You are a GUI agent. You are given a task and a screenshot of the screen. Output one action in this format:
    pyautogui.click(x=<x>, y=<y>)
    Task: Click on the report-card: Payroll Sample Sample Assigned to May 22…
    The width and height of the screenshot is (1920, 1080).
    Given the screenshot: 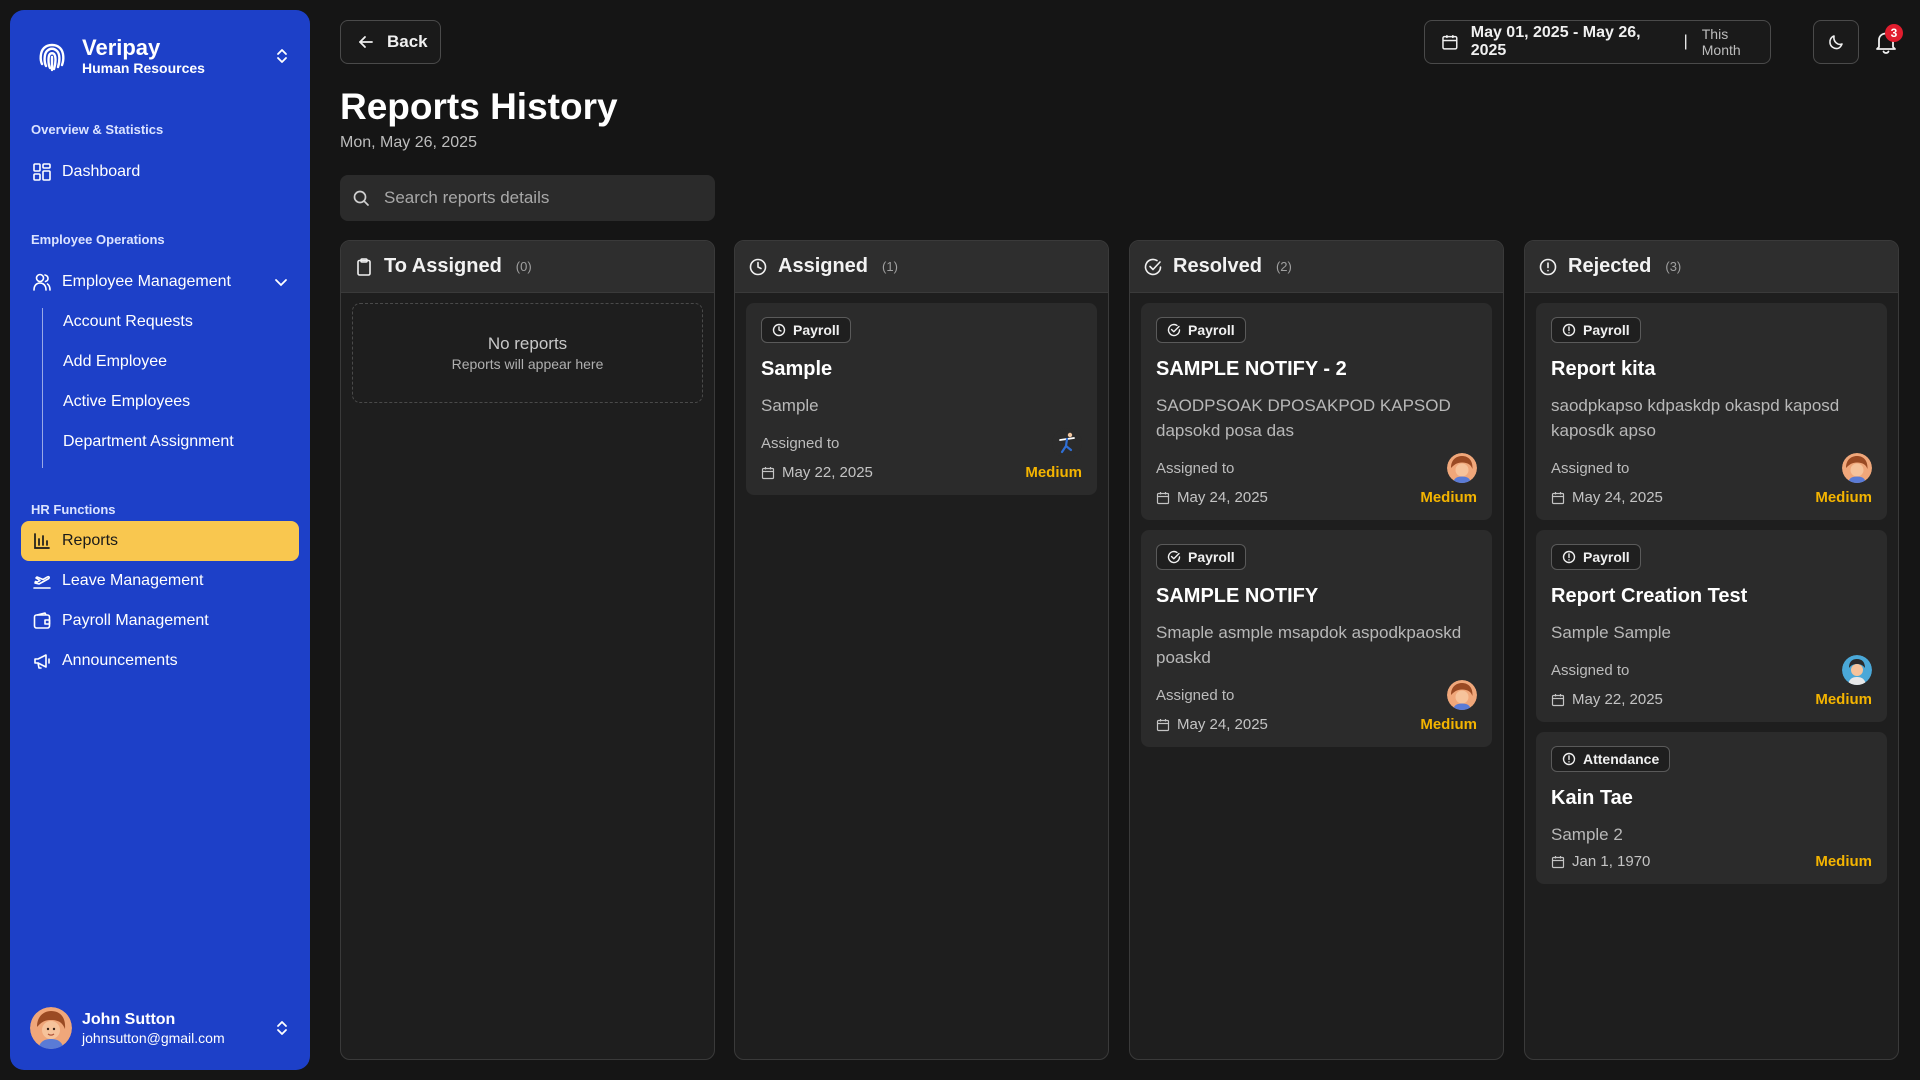 What is the action you would take?
    pyautogui.click(x=921, y=399)
    